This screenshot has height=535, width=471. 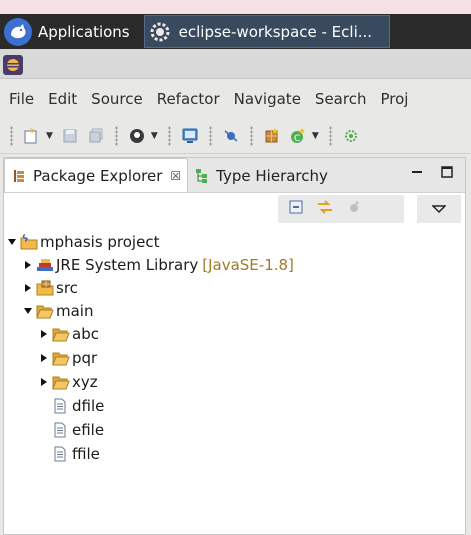 I want to click on tree-item-abc: abc, so click(x=68, y=334).